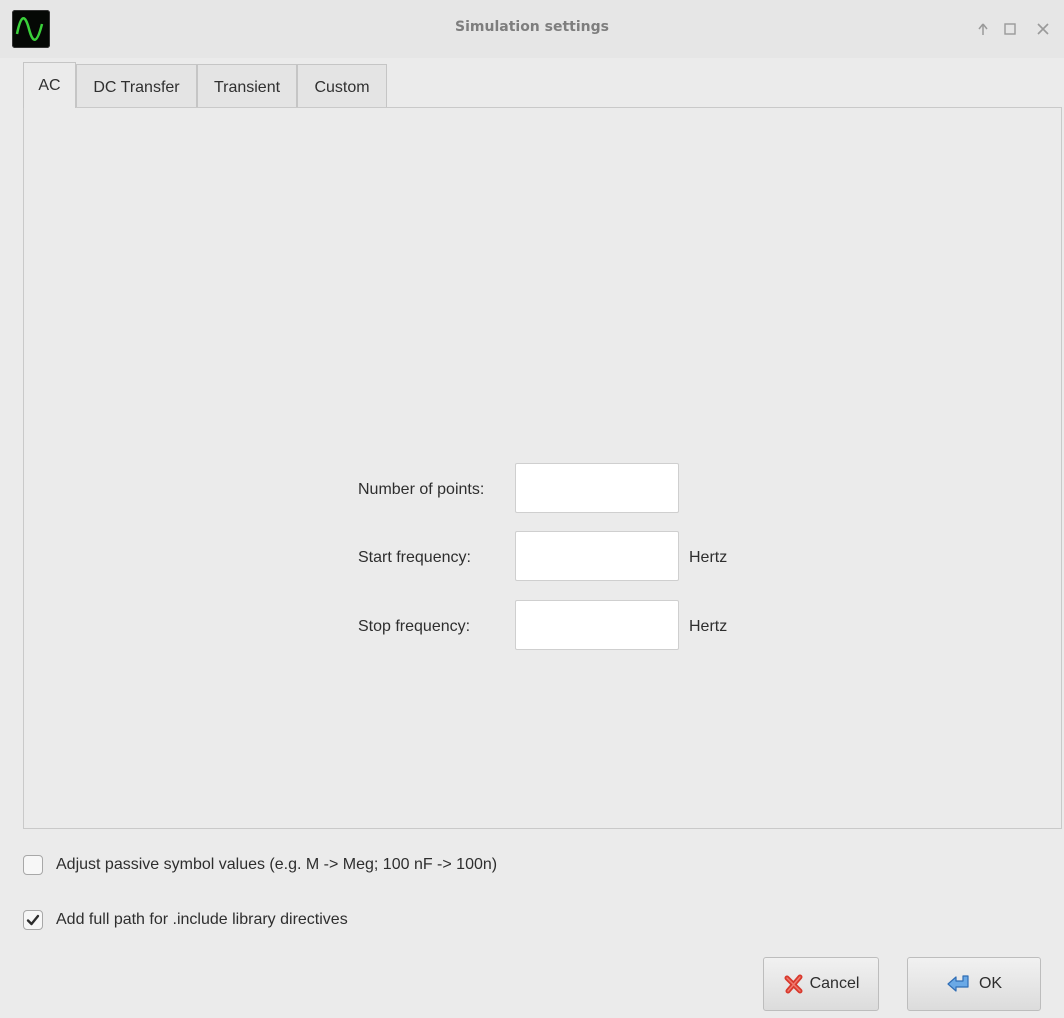 The image size is (1064, 1018). What do you see at coordinates (983, 29) in the screenshot?
I see `arrow-up-icon` at bounding box center [983, 29].